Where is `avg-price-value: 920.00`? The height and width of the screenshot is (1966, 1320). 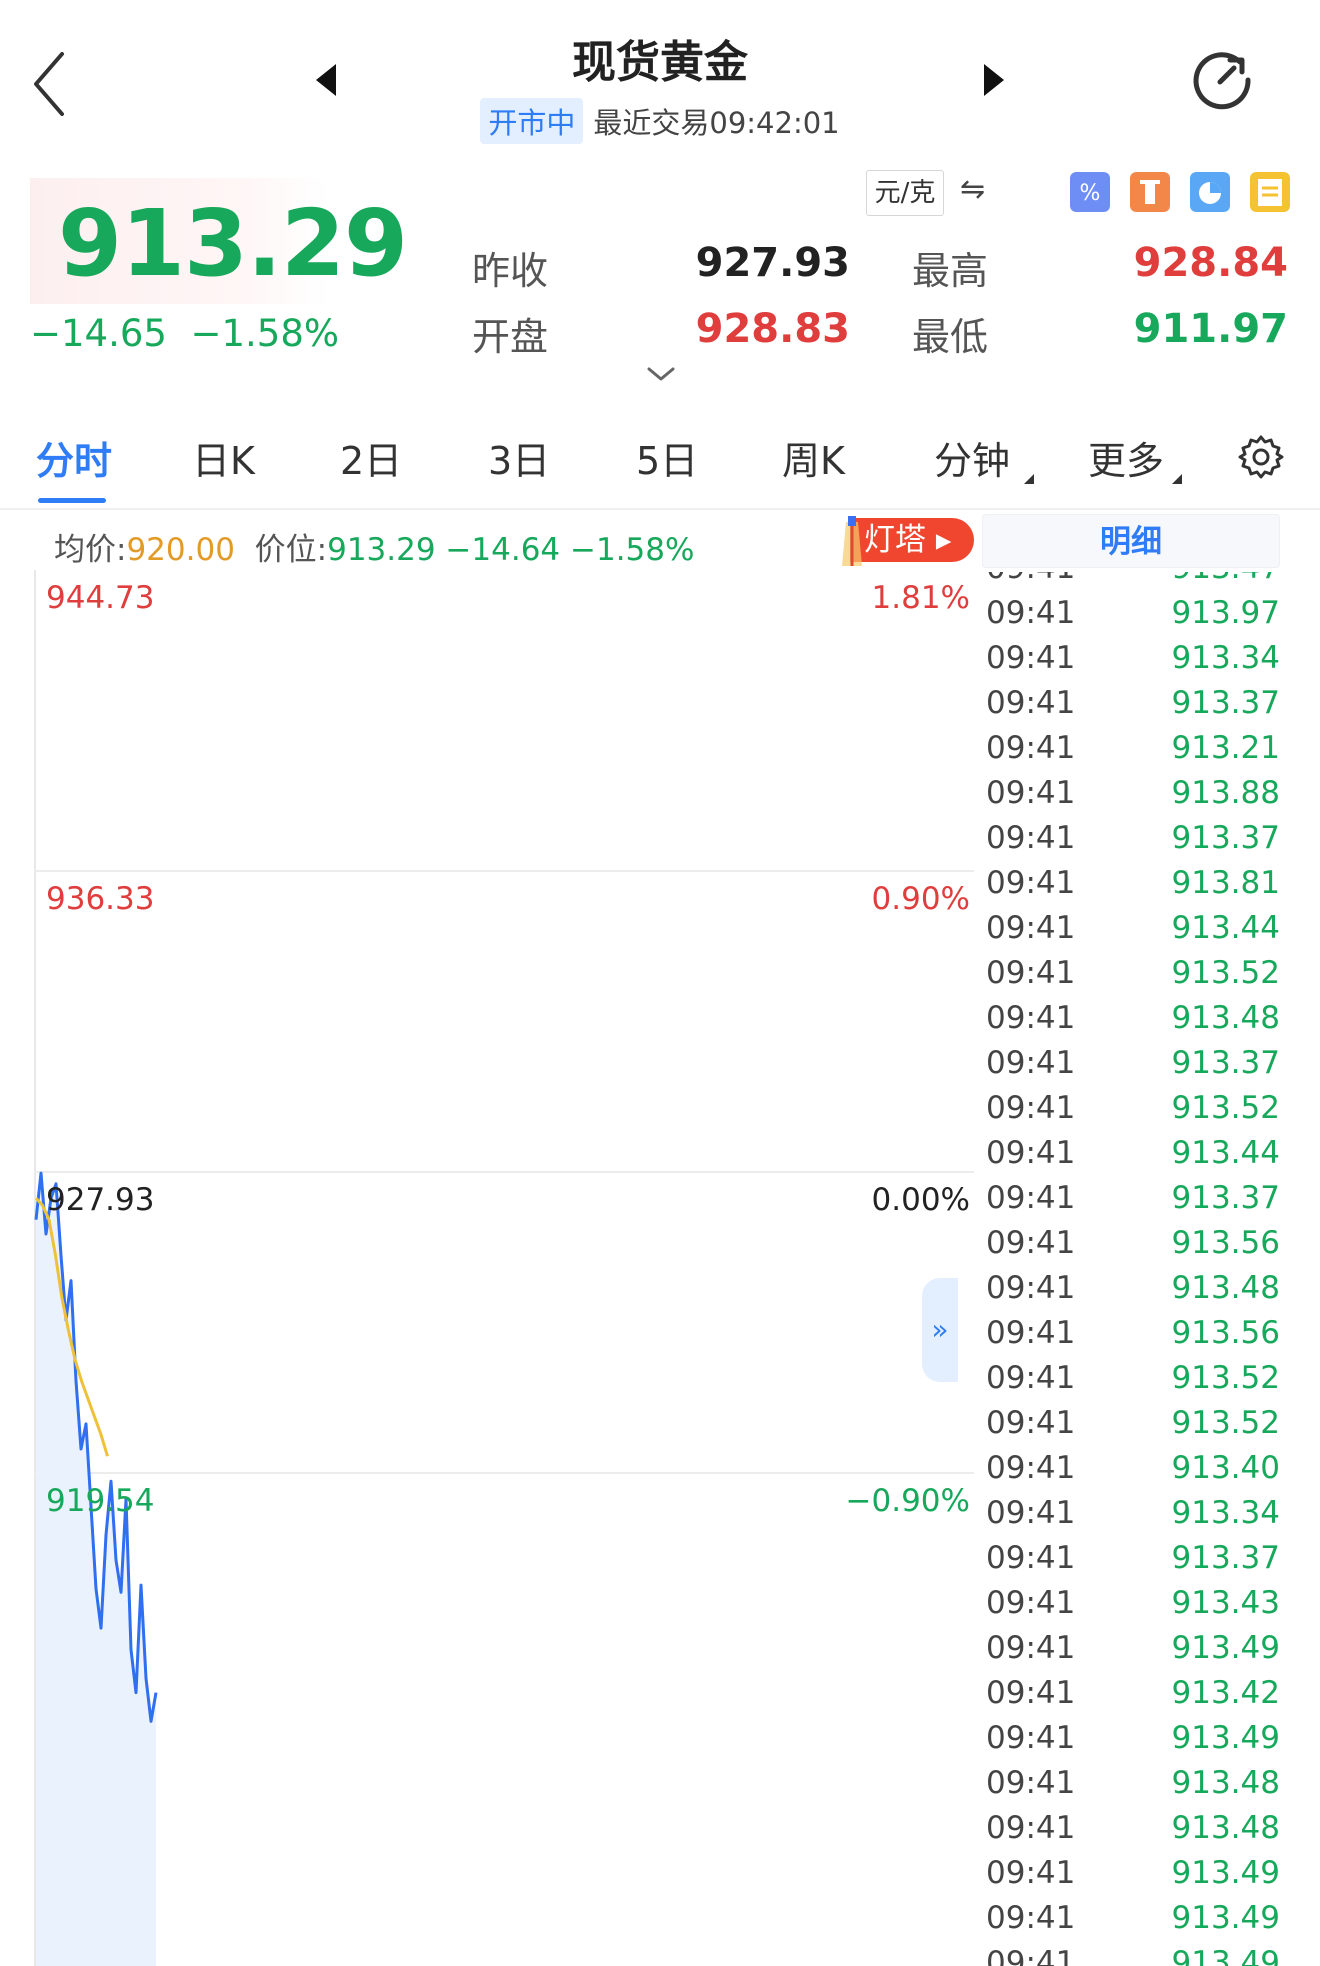
avg-price-value: 920.00 is located at coordinates (180, 550).